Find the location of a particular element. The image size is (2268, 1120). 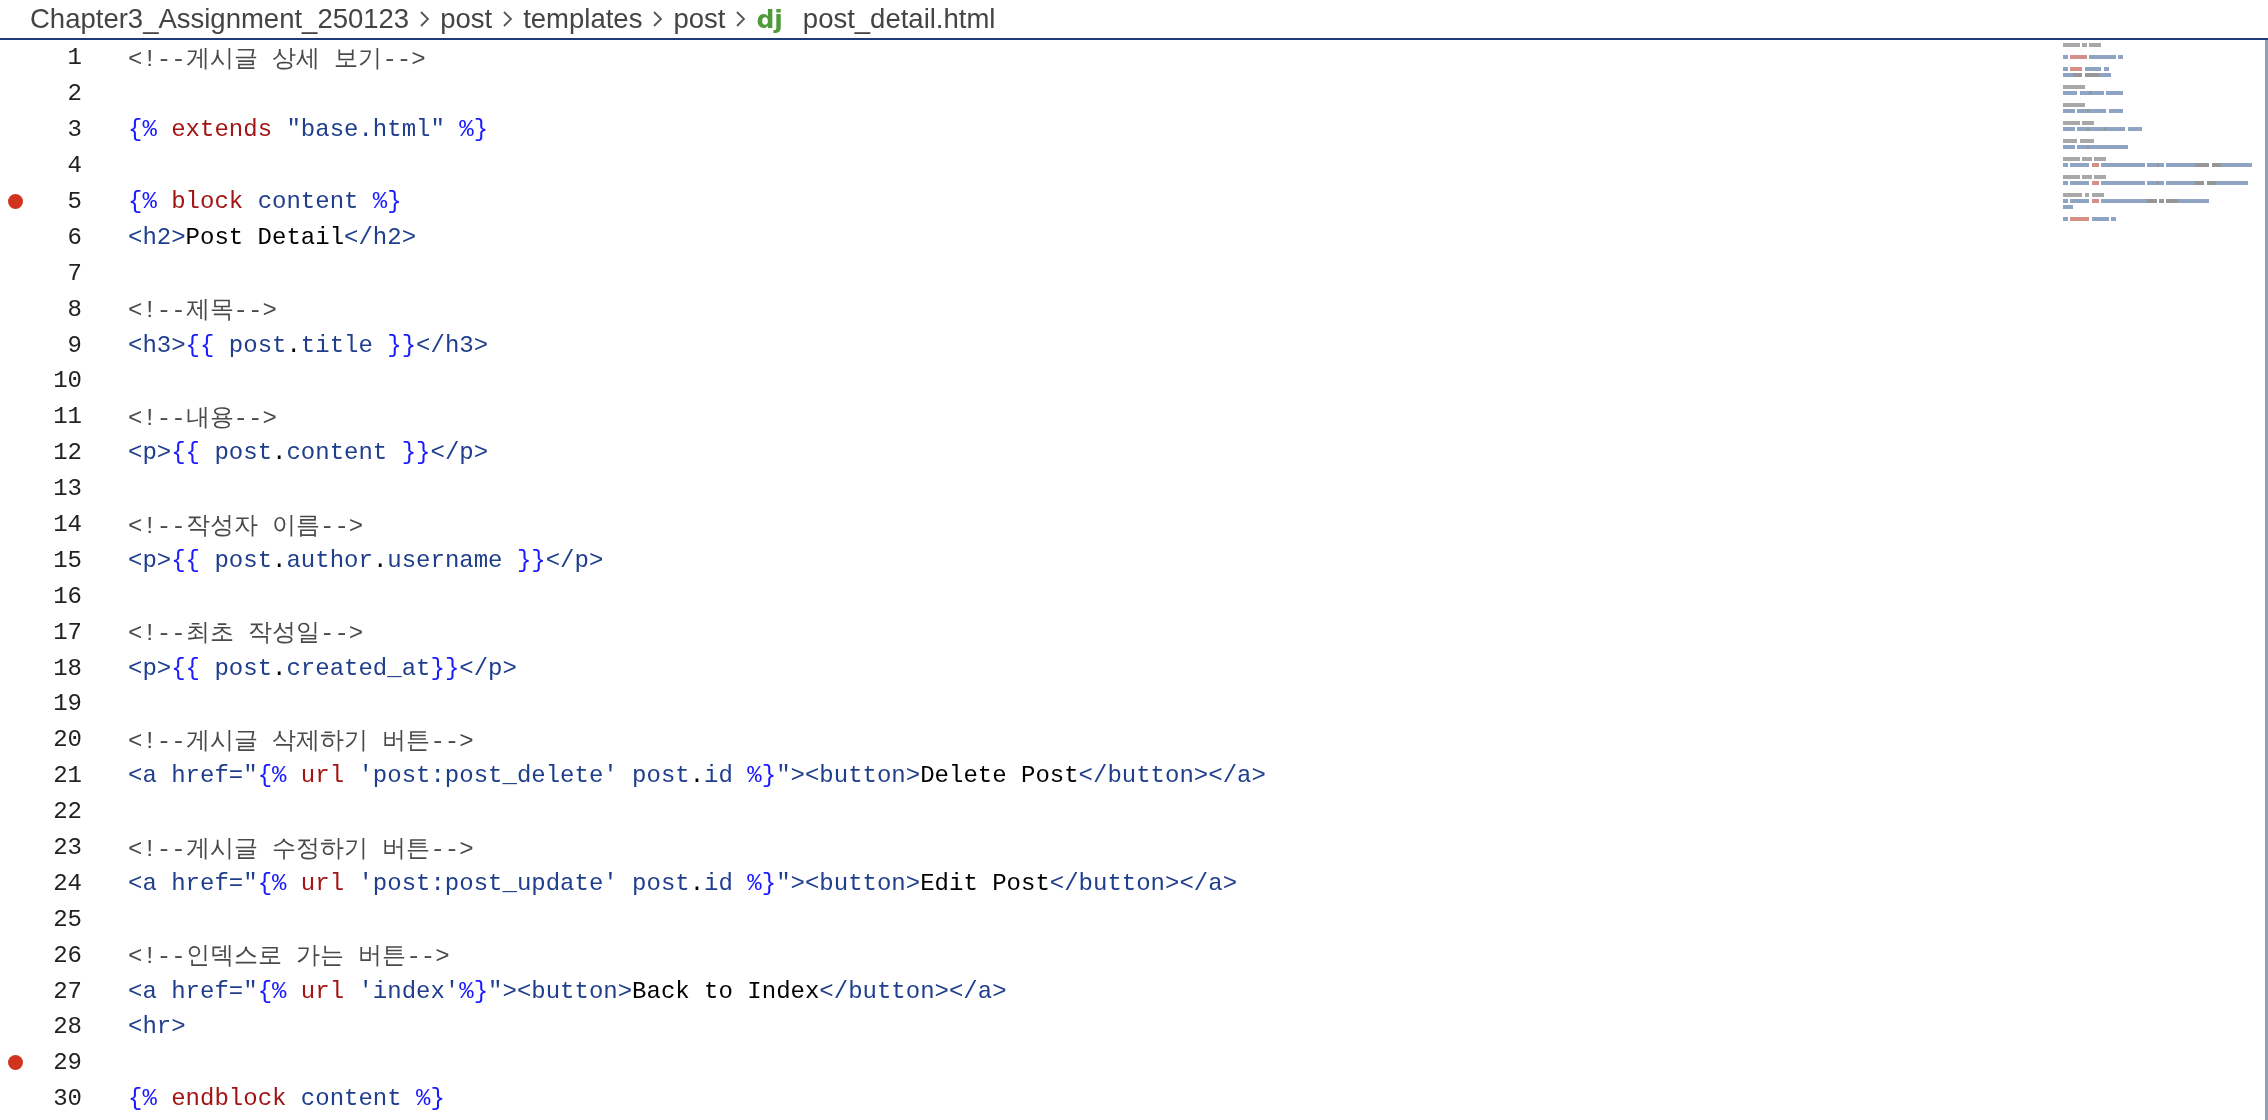

code-line: <hr> is located at coordinates (157, 1027).